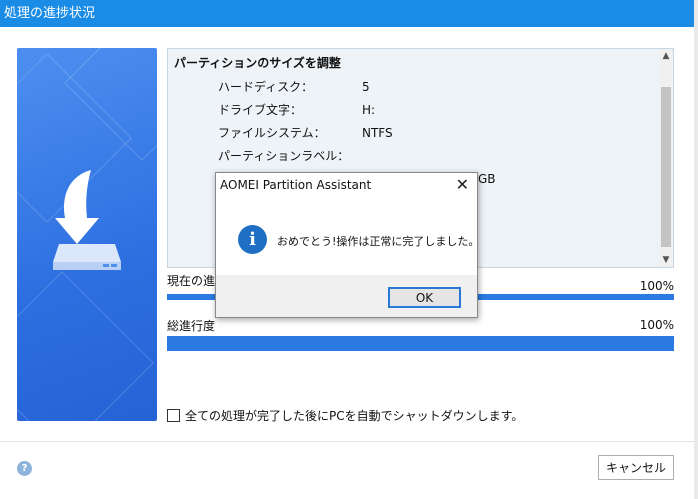 This screenshot has height=499, width=698. I want to click on log-scrollbar: ▲ ▼, so click(666, 158).